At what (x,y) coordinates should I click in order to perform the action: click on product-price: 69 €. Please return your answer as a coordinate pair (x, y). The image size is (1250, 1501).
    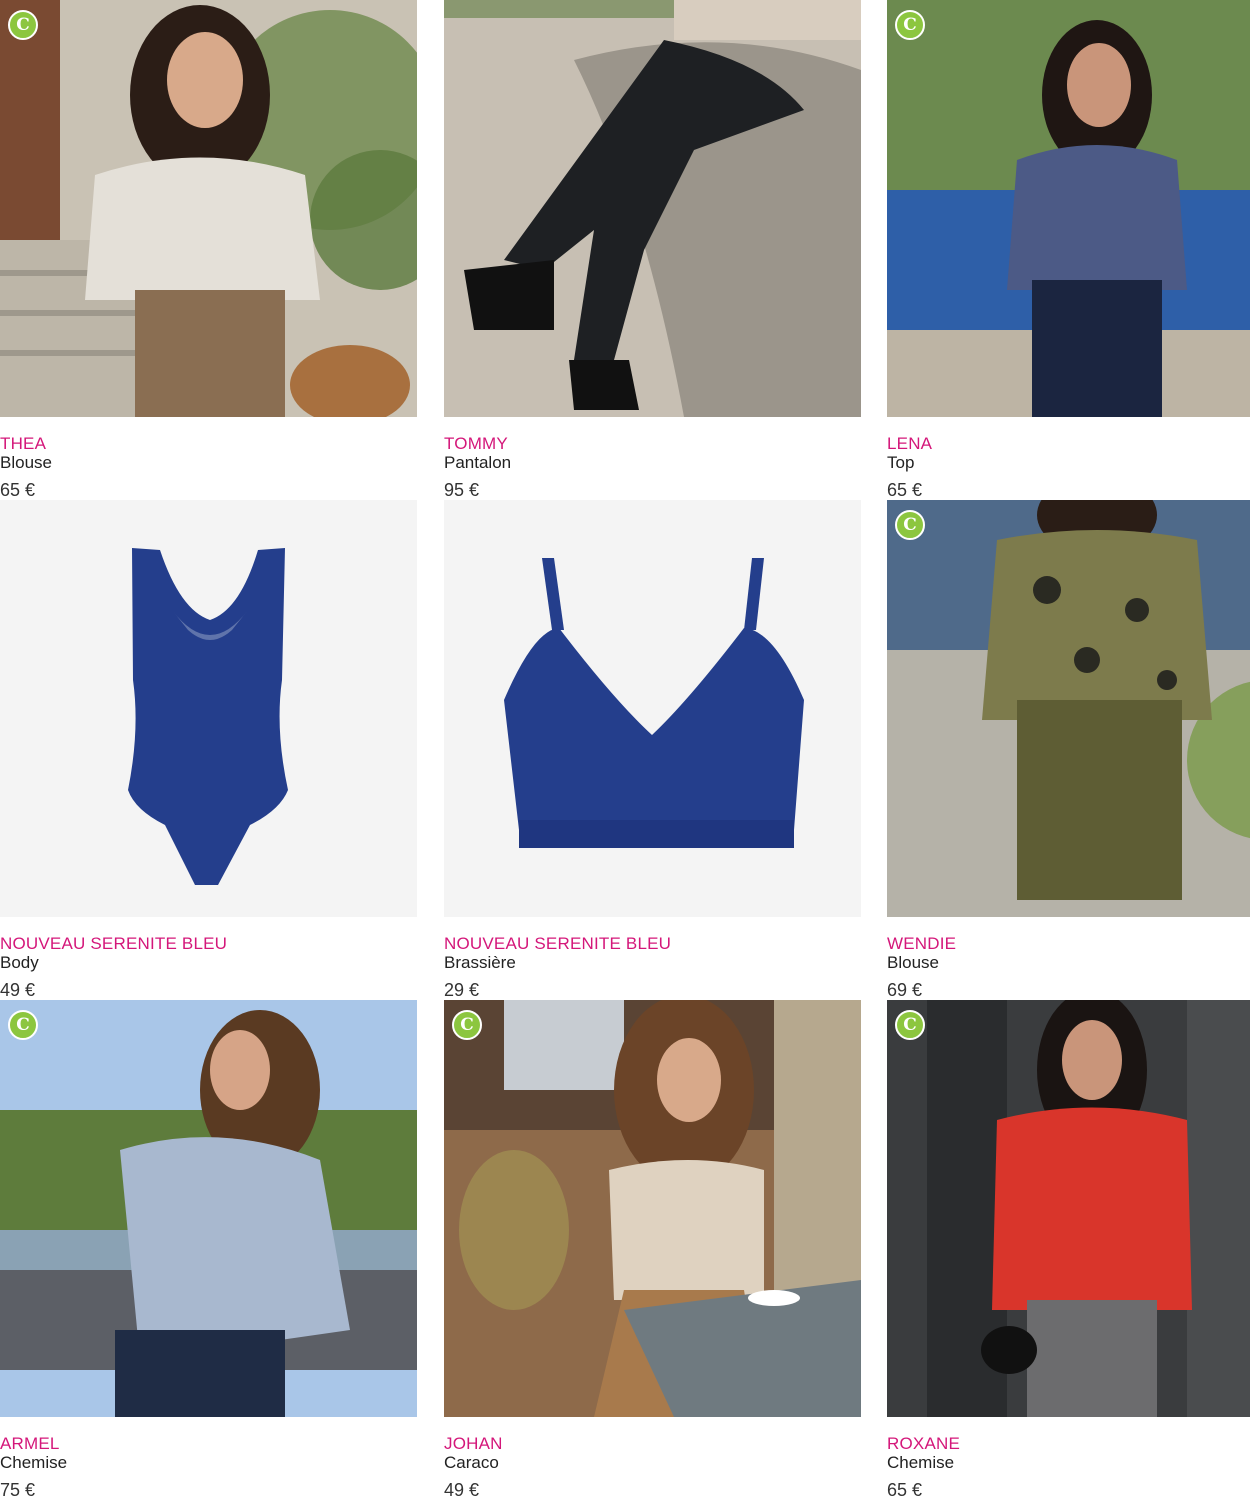
    Looking at the image, I should click on (905, 990).